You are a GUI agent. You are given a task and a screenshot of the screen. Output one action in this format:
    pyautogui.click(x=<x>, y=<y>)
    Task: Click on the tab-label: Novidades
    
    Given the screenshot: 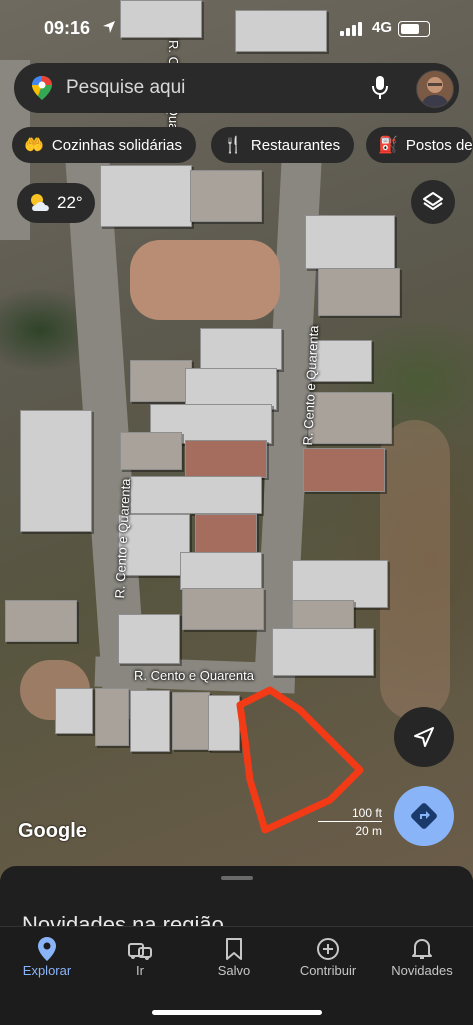 What is the action you would take?
    pyautogui.click(x=422, y=970)
    